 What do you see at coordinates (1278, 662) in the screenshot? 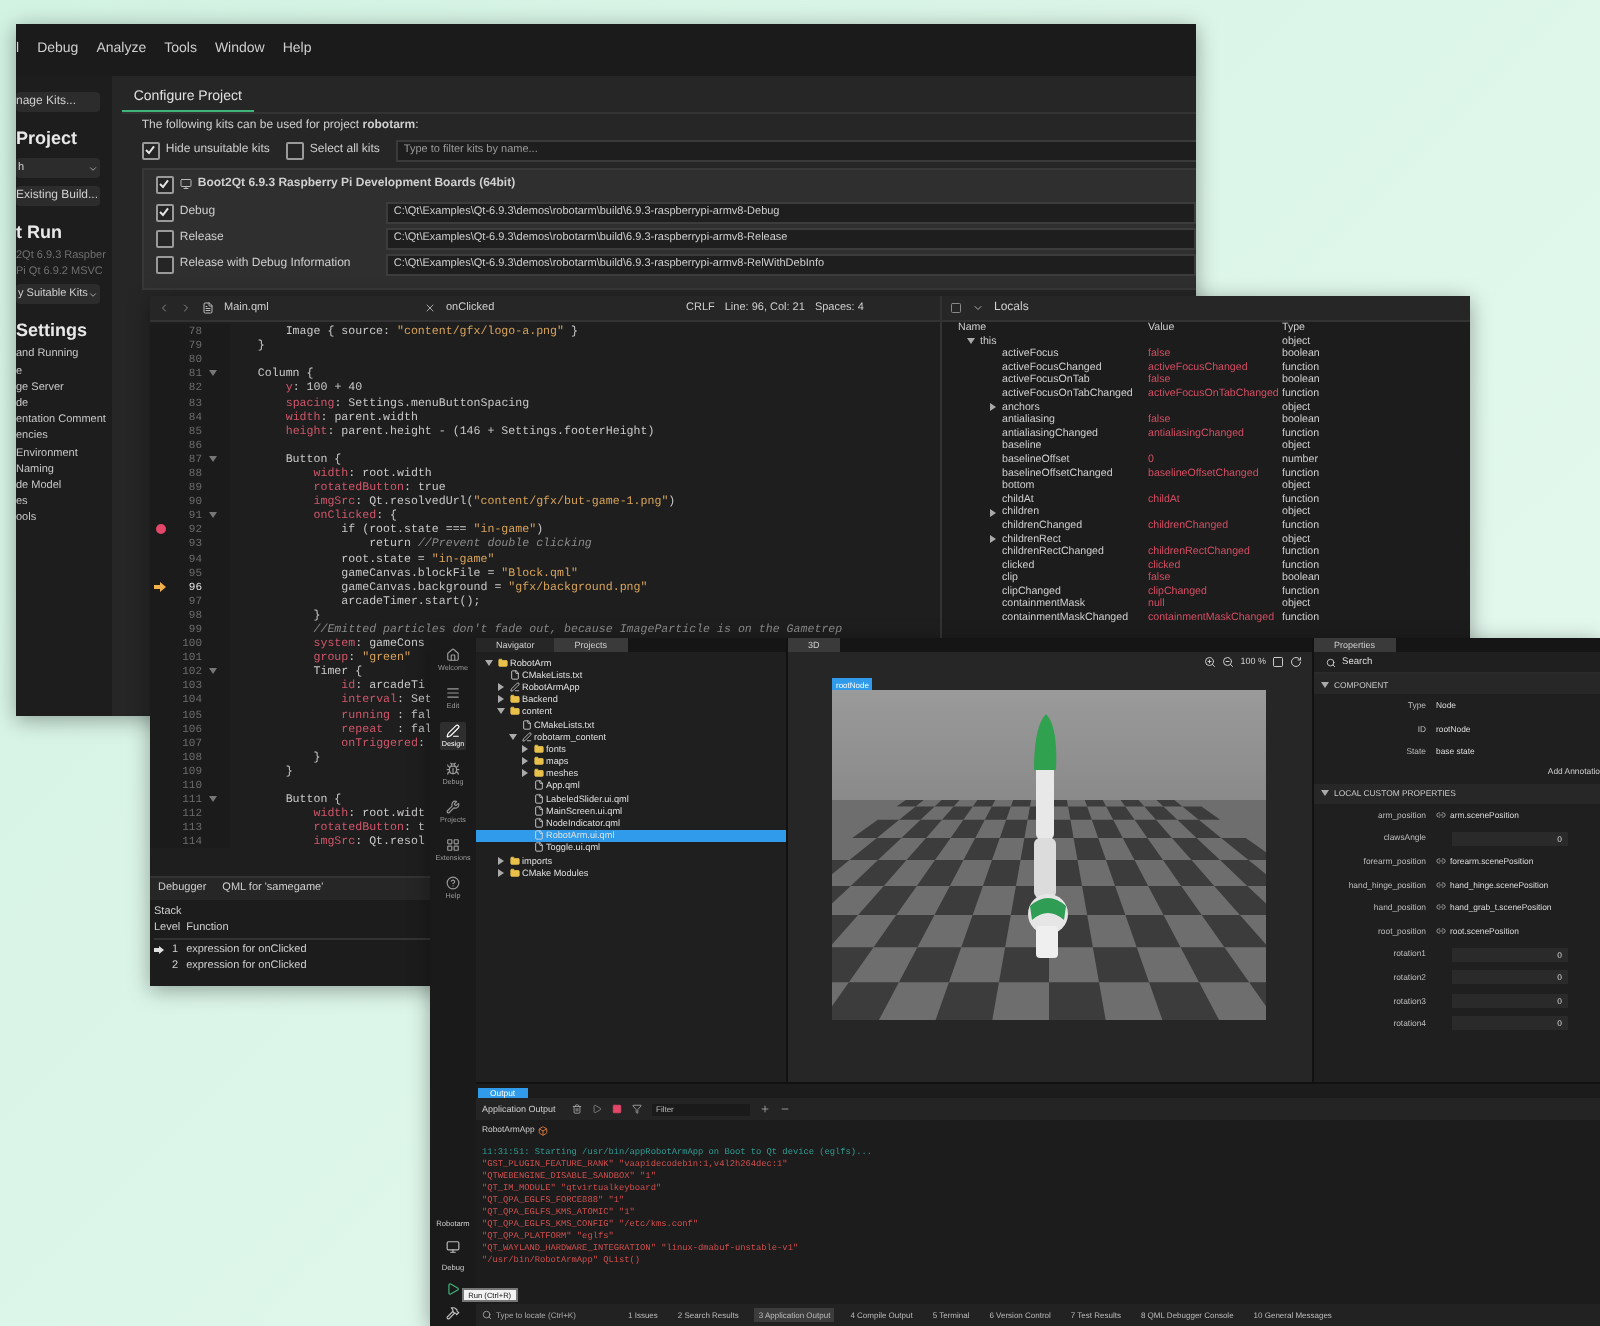
I see `fit-icon` at bounding box center [1278, 662].